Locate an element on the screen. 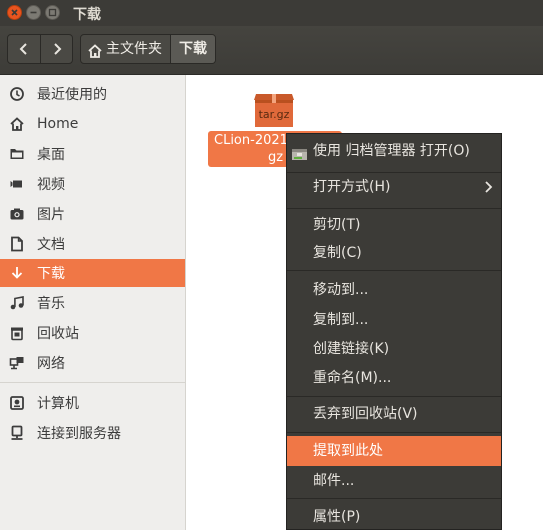 The height and width of the screenshot is (532, 543). breadcrumb-home: 主文件夹 is located at coordinates (126, 49).